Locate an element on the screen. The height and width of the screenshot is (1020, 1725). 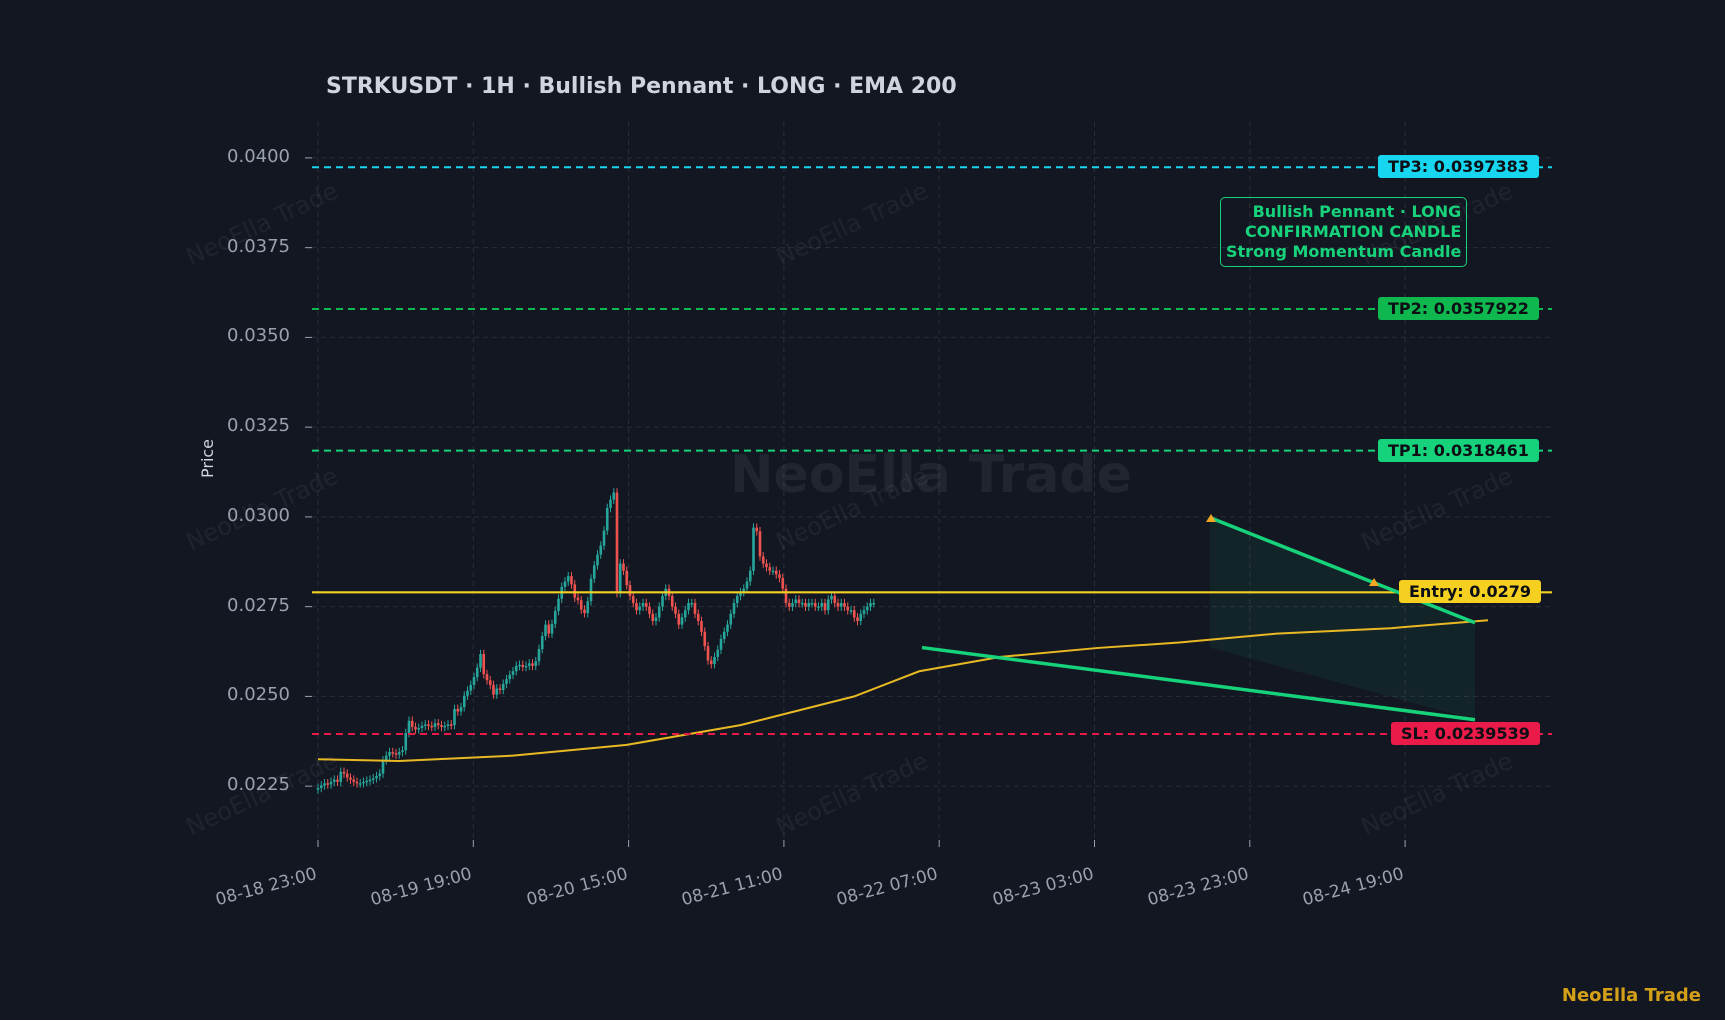
y-axis-label: Price is located at coordinates (207, 458).